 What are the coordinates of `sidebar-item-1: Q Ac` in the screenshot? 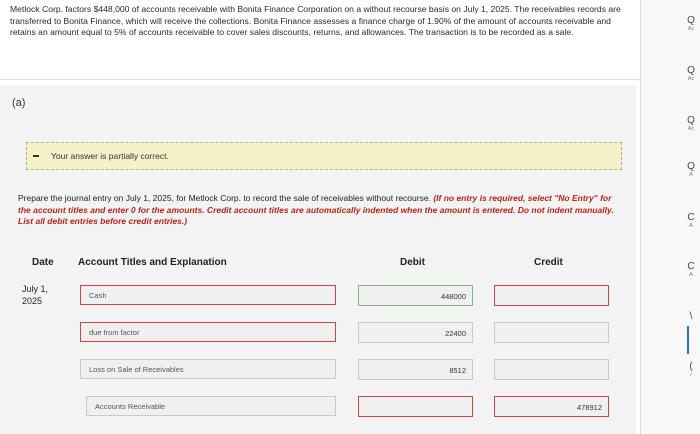 It's located at (690, 24).